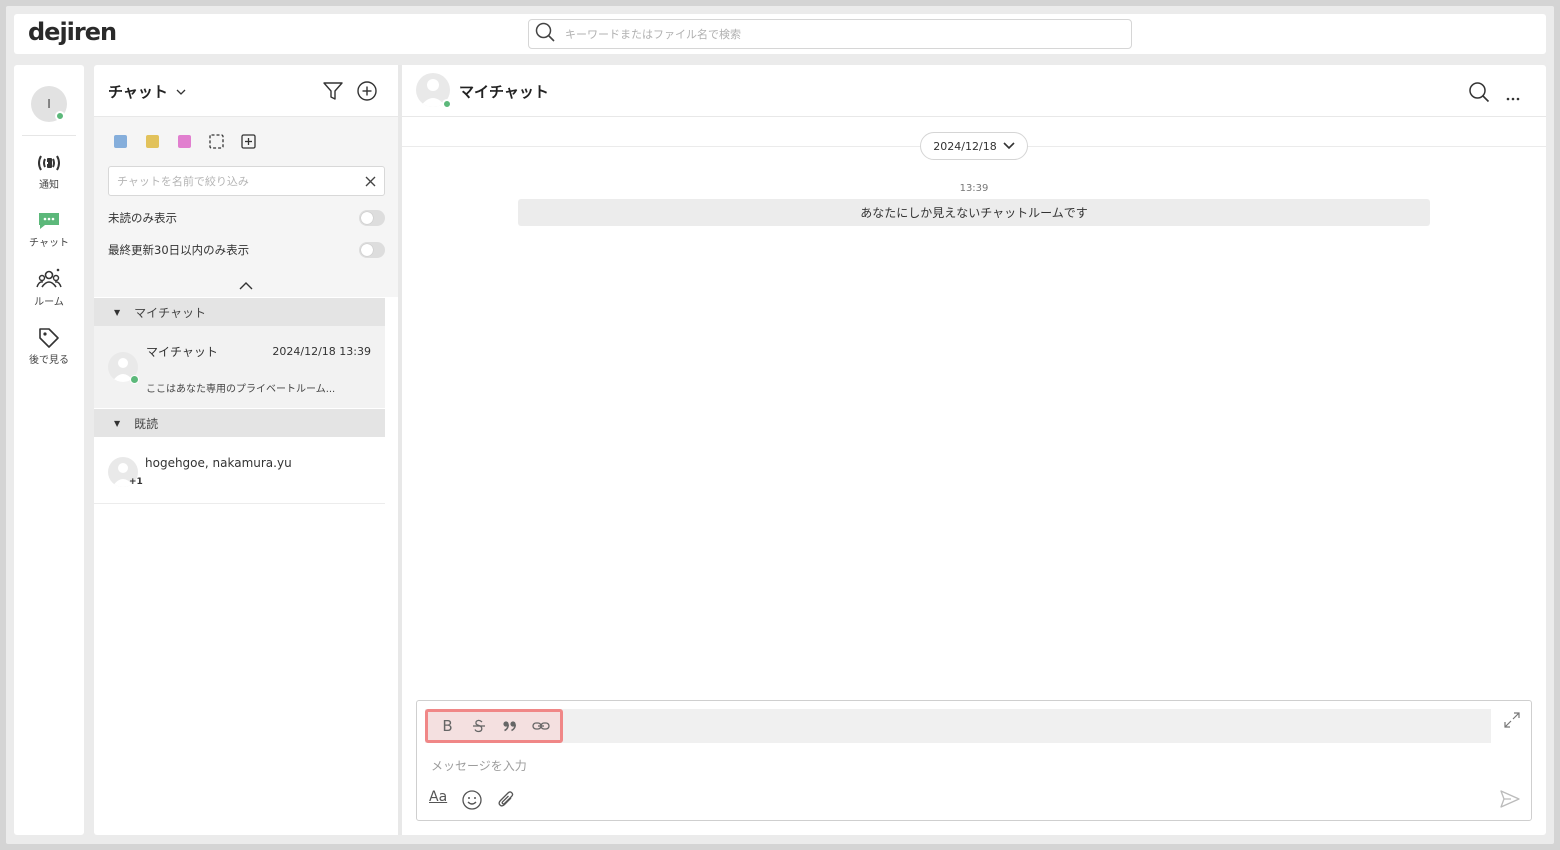 The height and width of the screenshot is (850, 1560). I want to click on color-filter-yellow, so click(152, 141).